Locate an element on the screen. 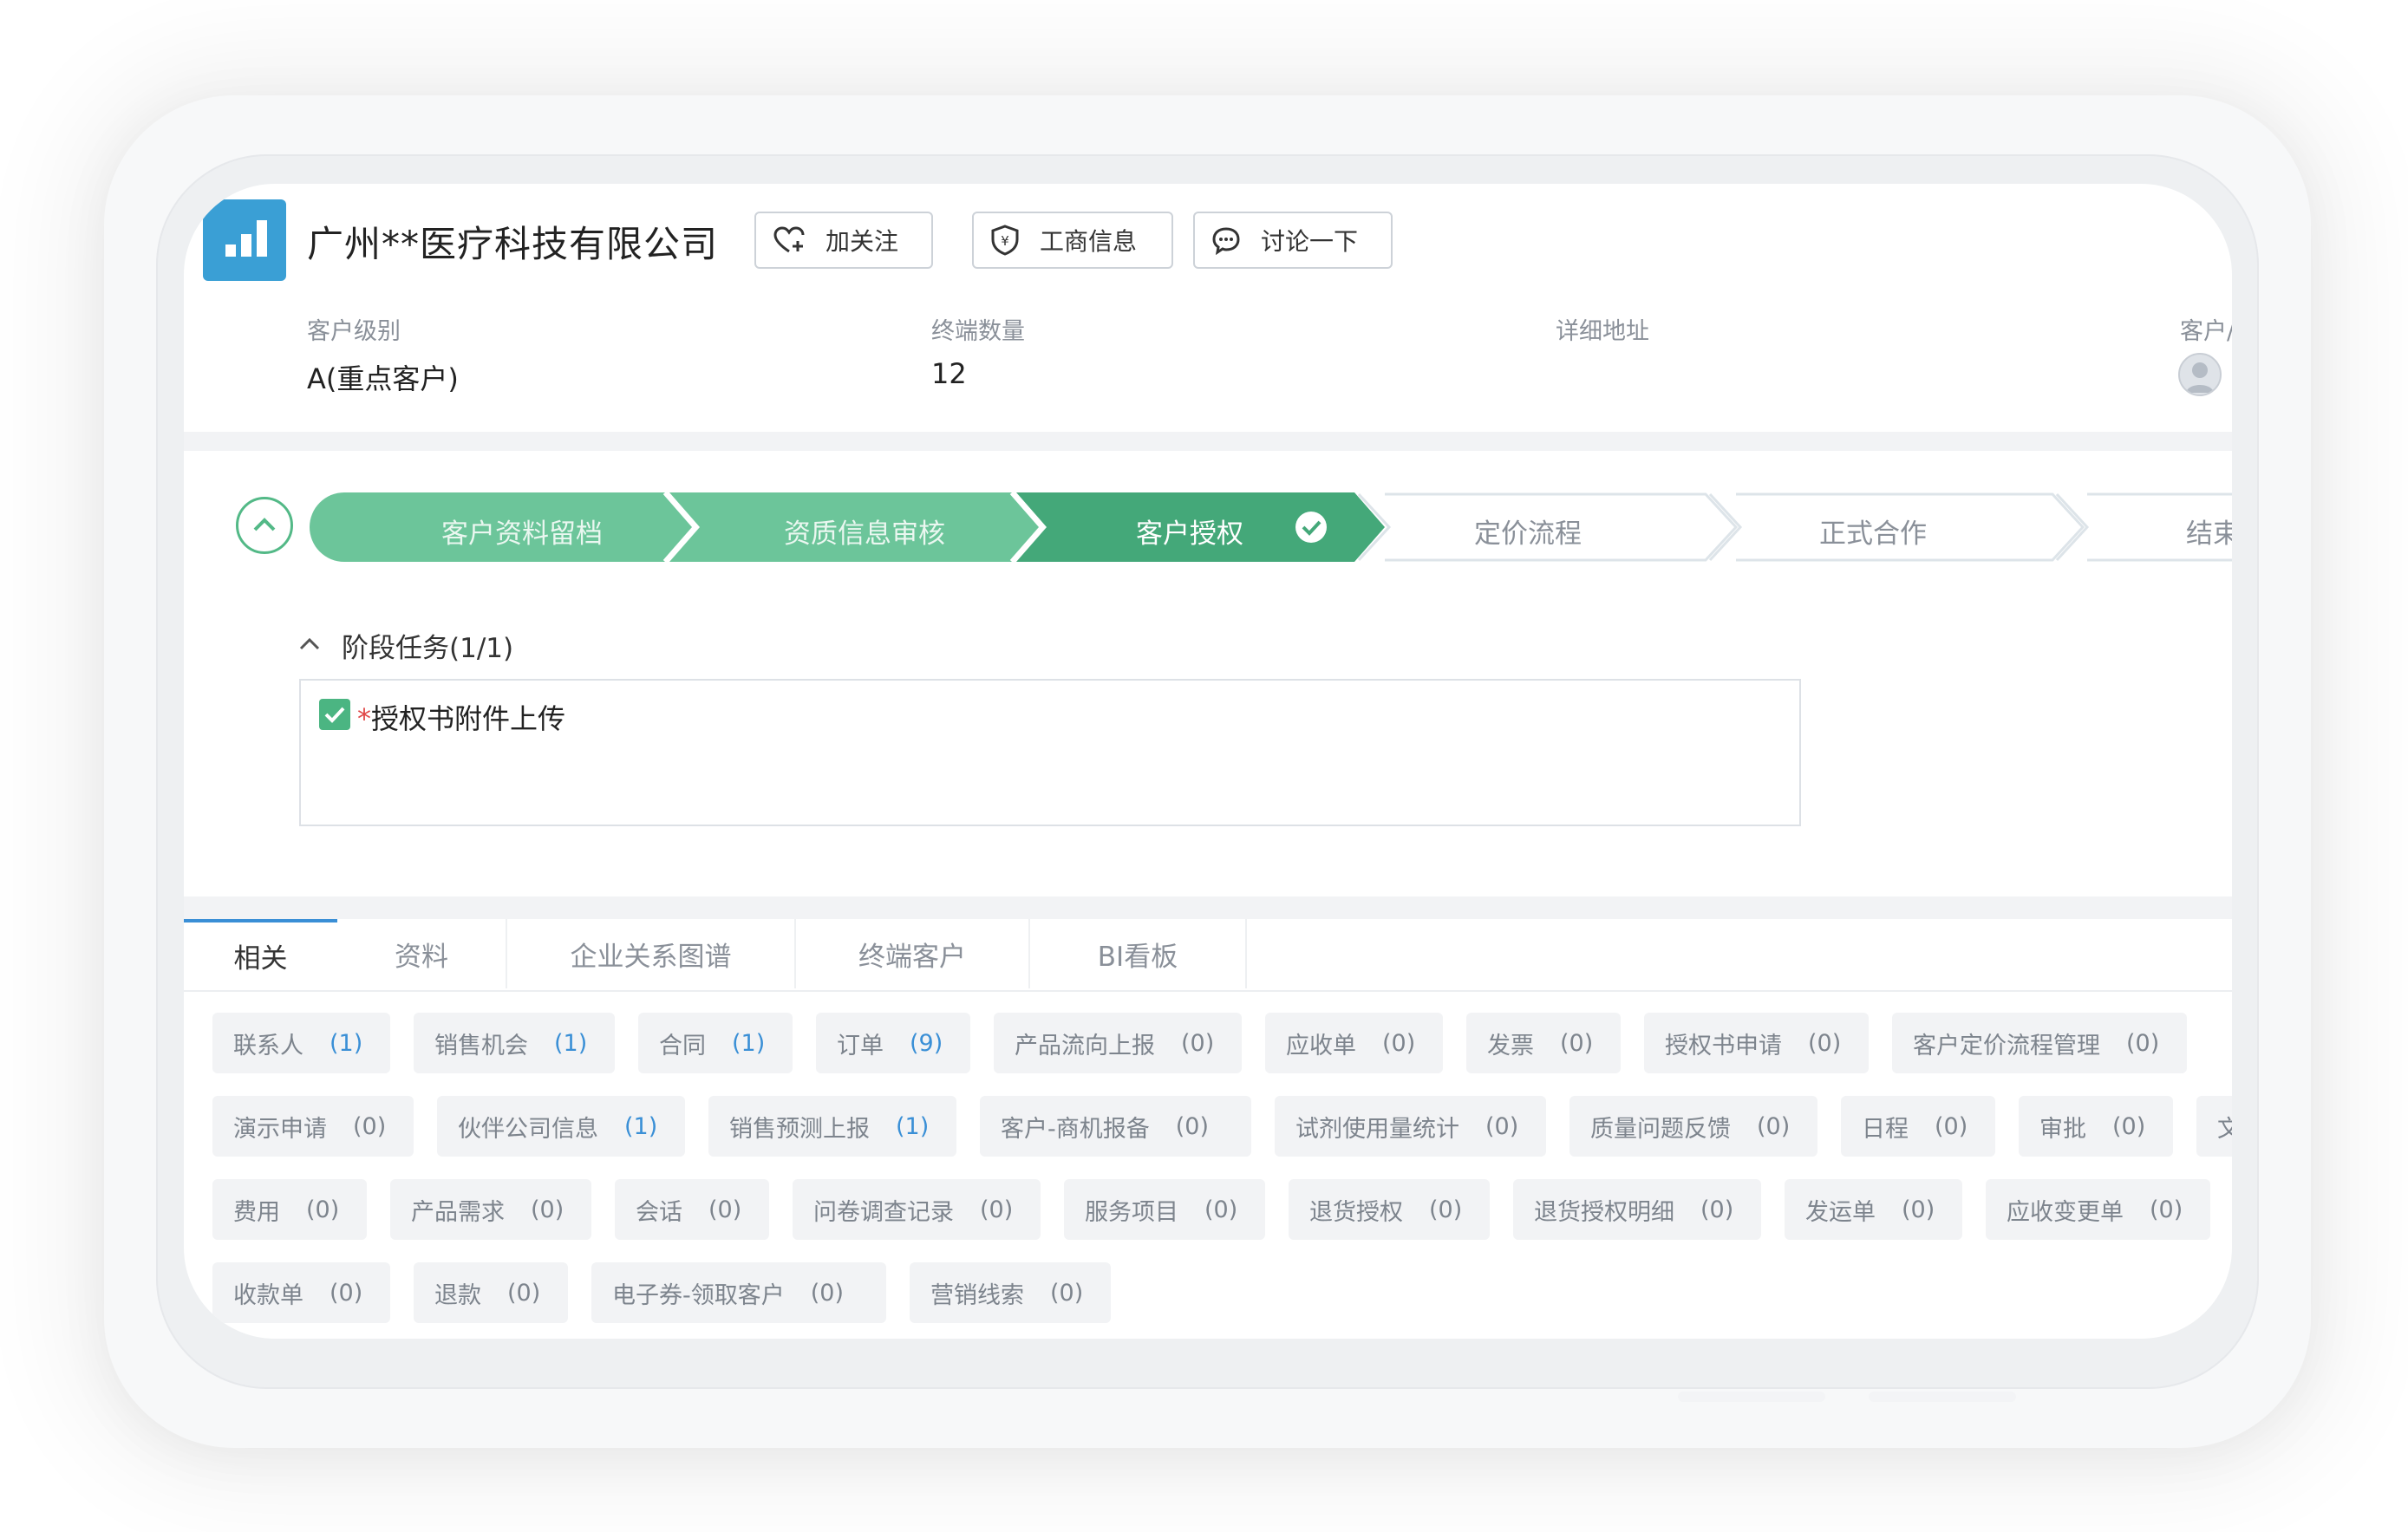  checkmark-icon is located at coordinates (334, 715).